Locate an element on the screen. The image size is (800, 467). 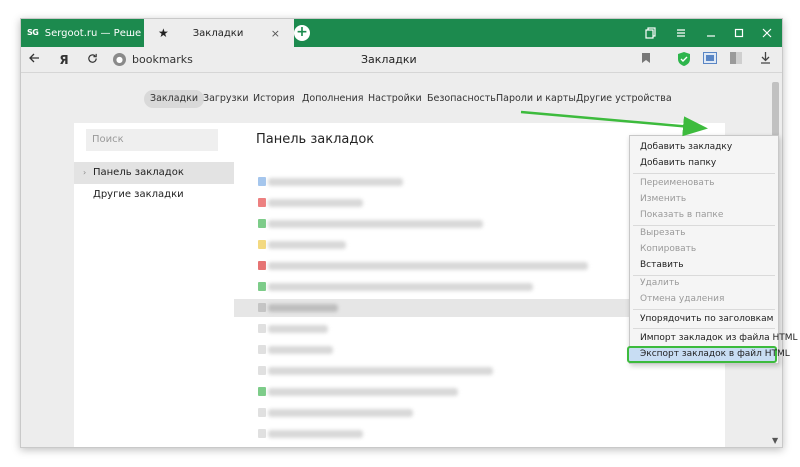
annotation-arrow is located at coordinates (614, 123).